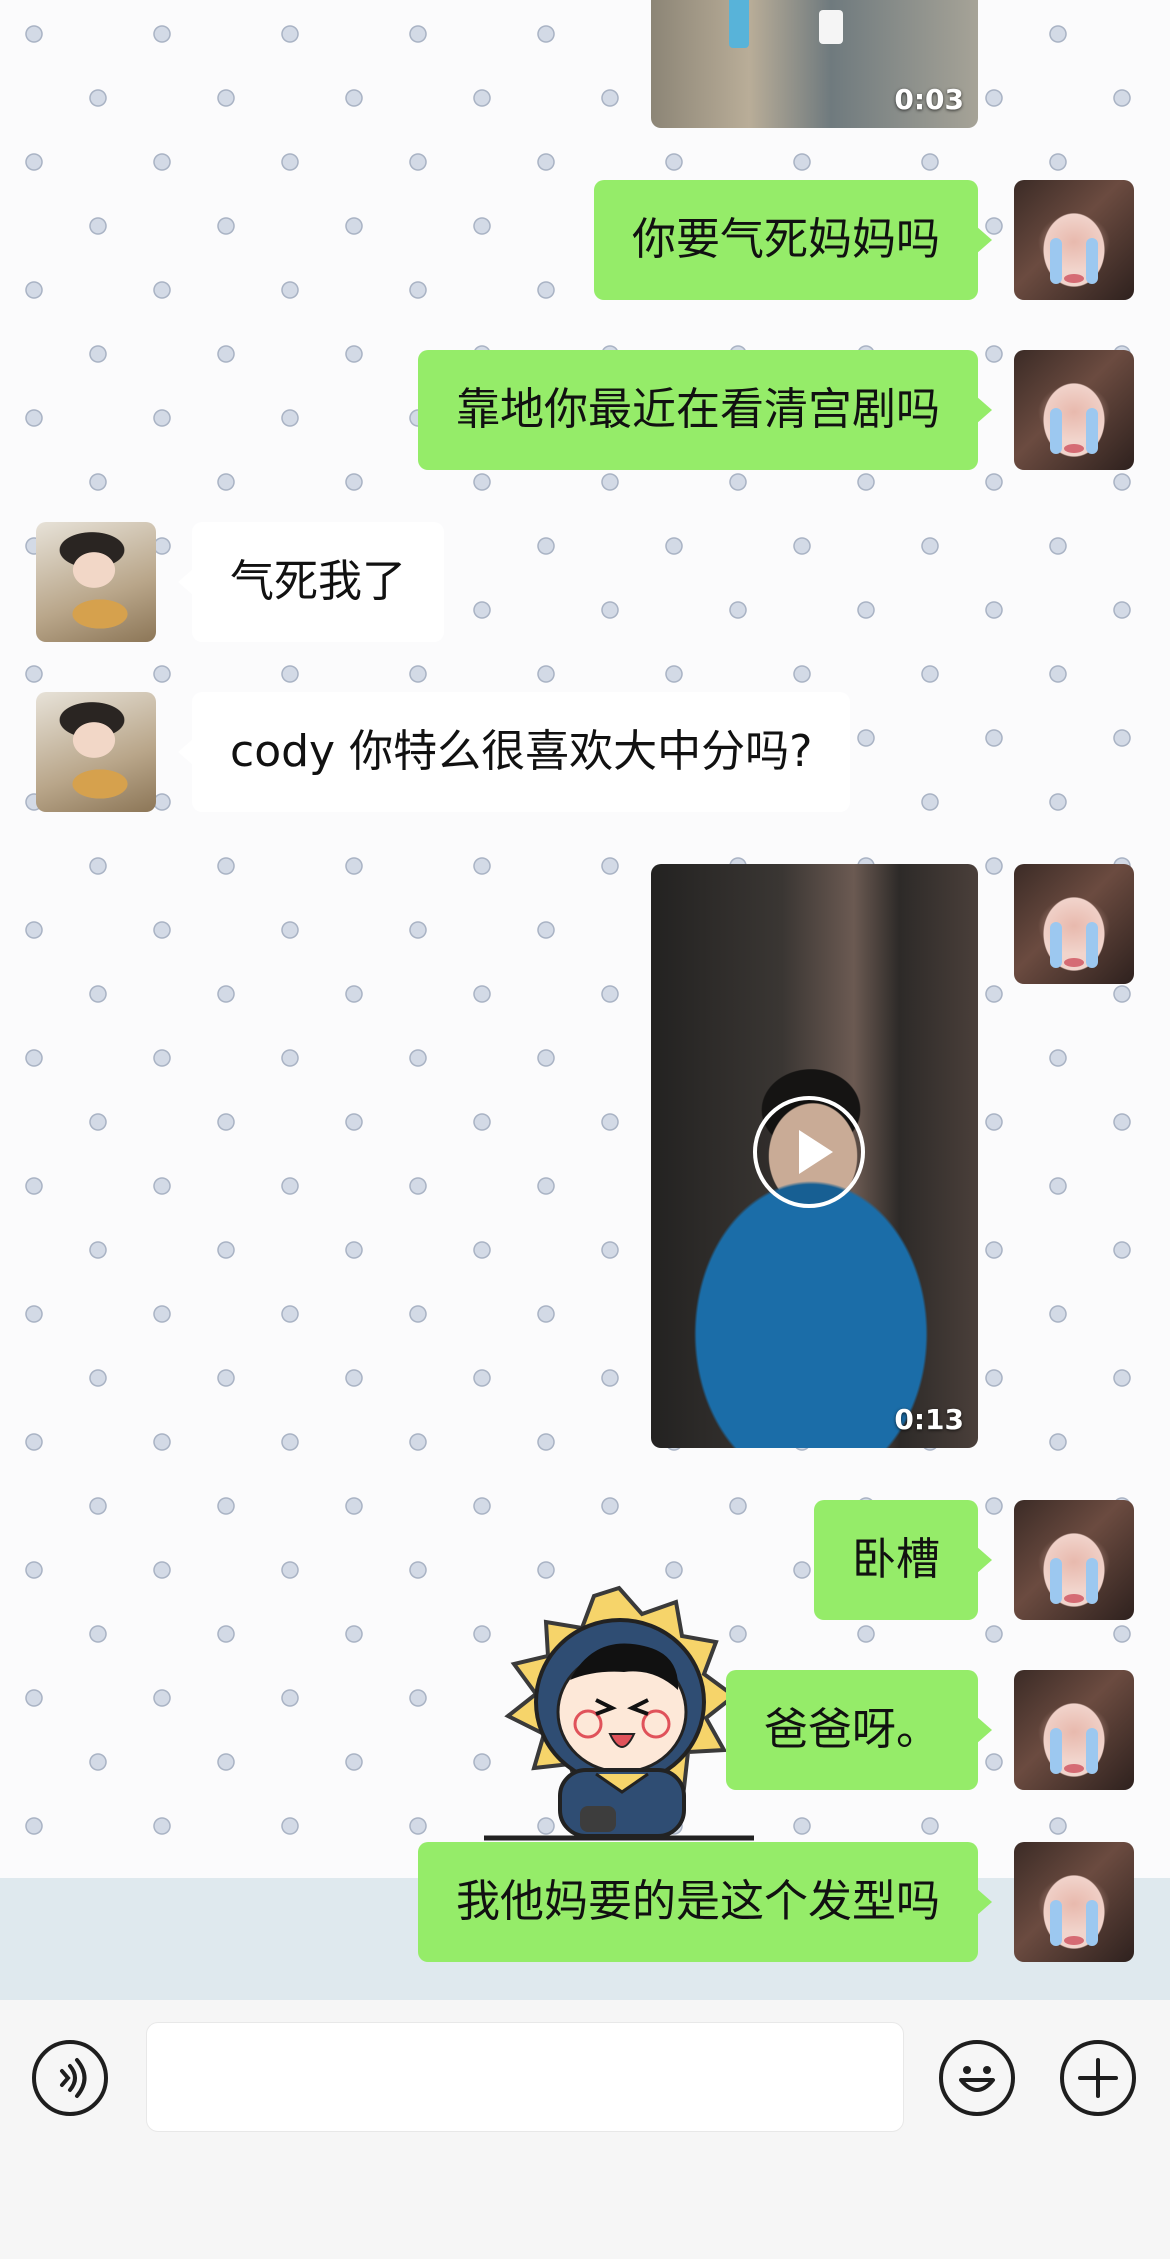 This screenshot has width=1170, height=2259. I want to click on message-text: 气死我了, so click(318, 581).